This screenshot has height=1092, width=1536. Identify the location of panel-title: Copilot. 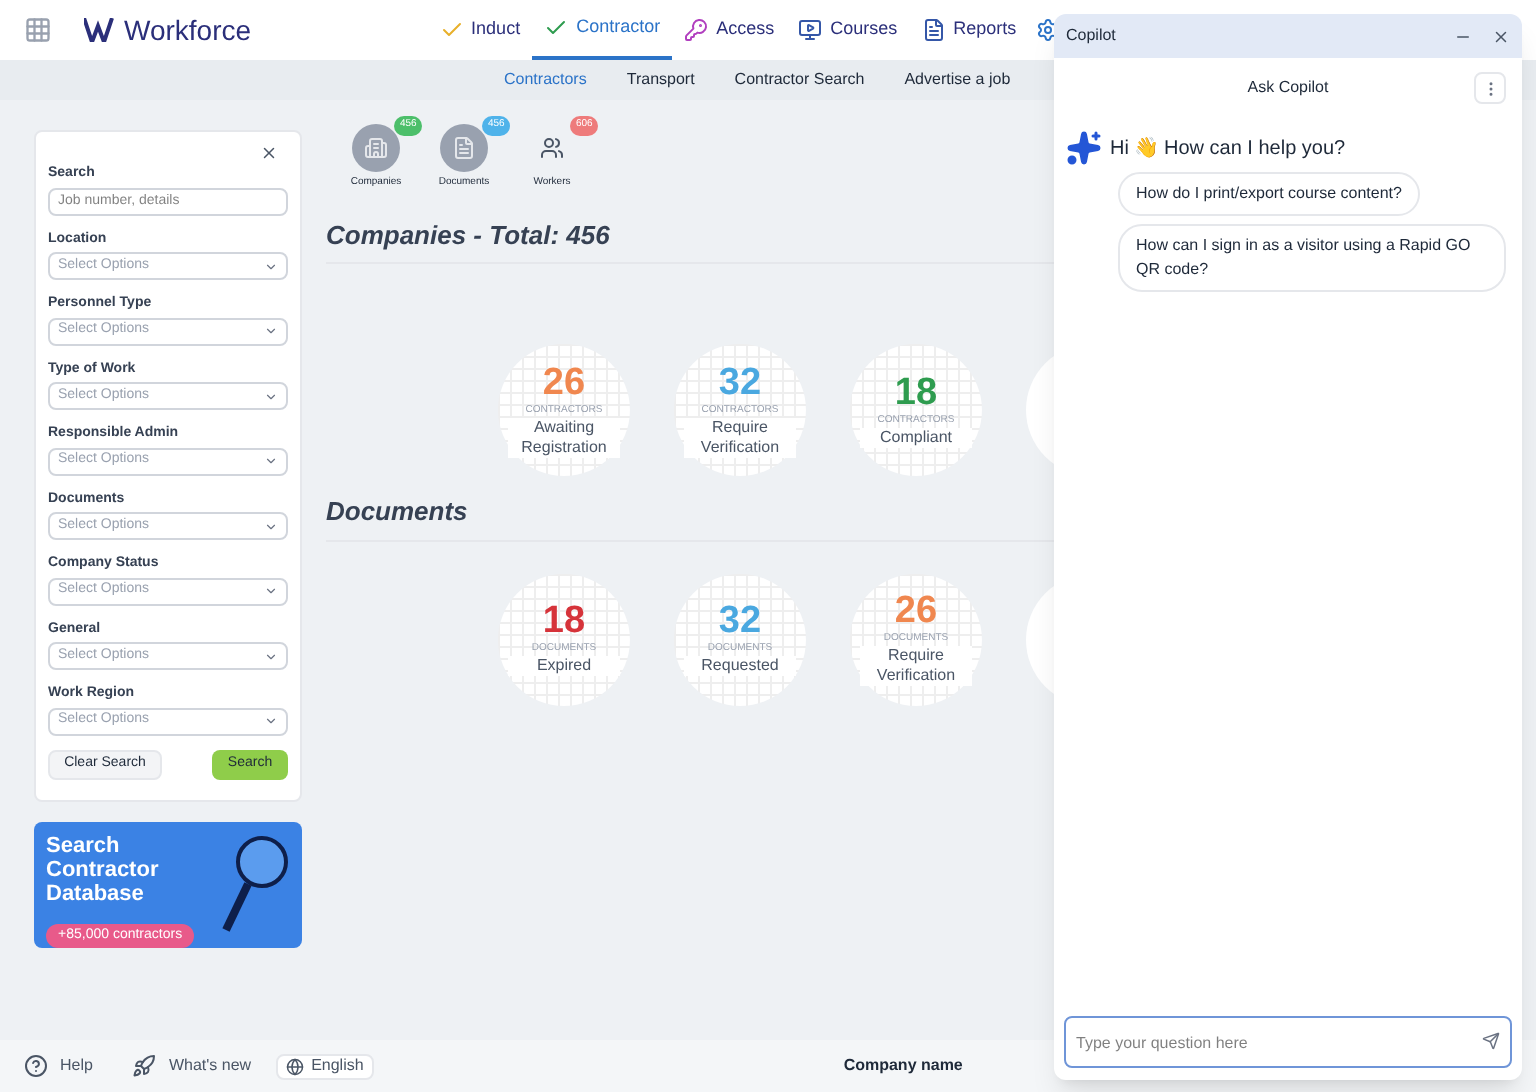
(1092, 36).